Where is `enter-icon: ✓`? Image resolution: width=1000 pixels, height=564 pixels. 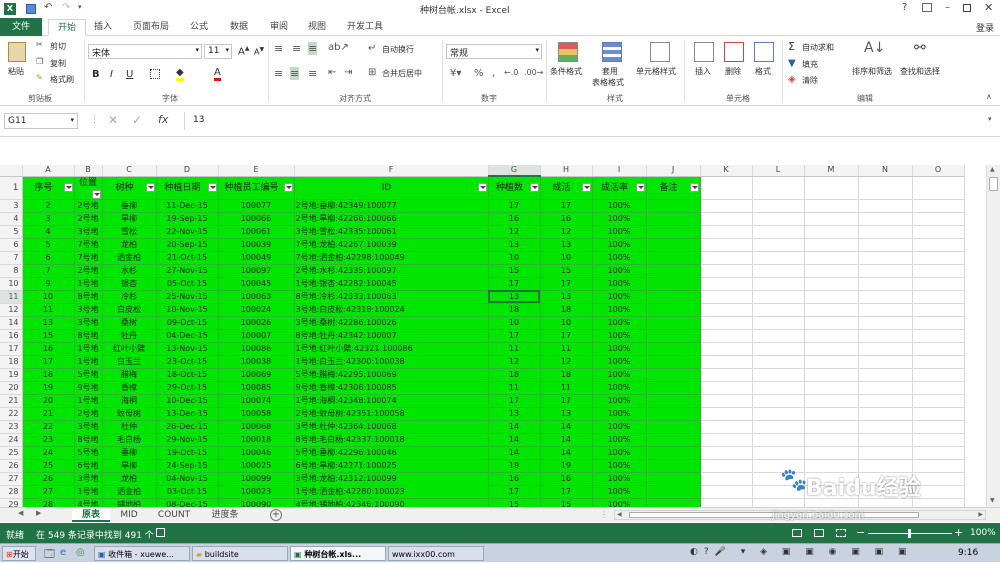 enter-icon: ✓ is located at coordinates (137, 120).